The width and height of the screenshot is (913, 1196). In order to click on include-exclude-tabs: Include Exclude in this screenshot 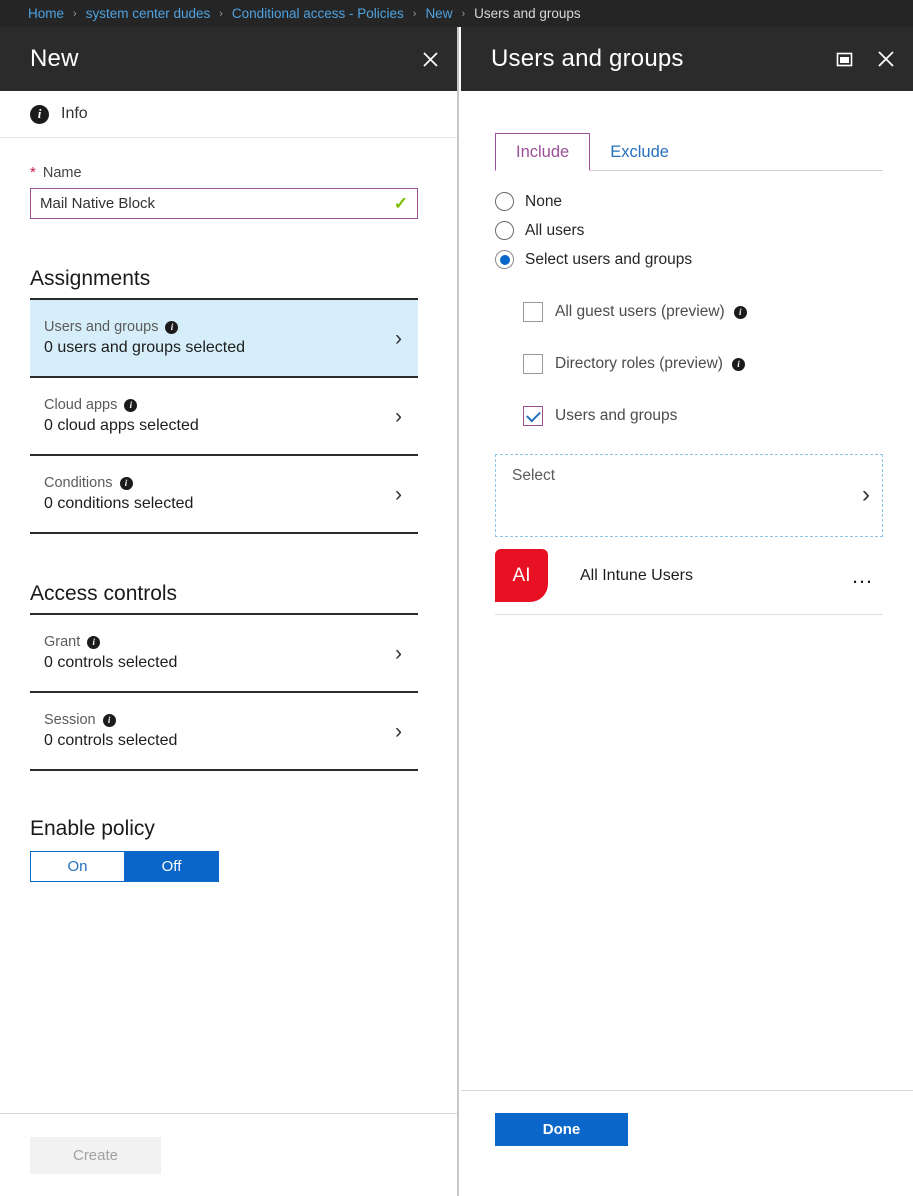, I will do `click(689, 152)`.